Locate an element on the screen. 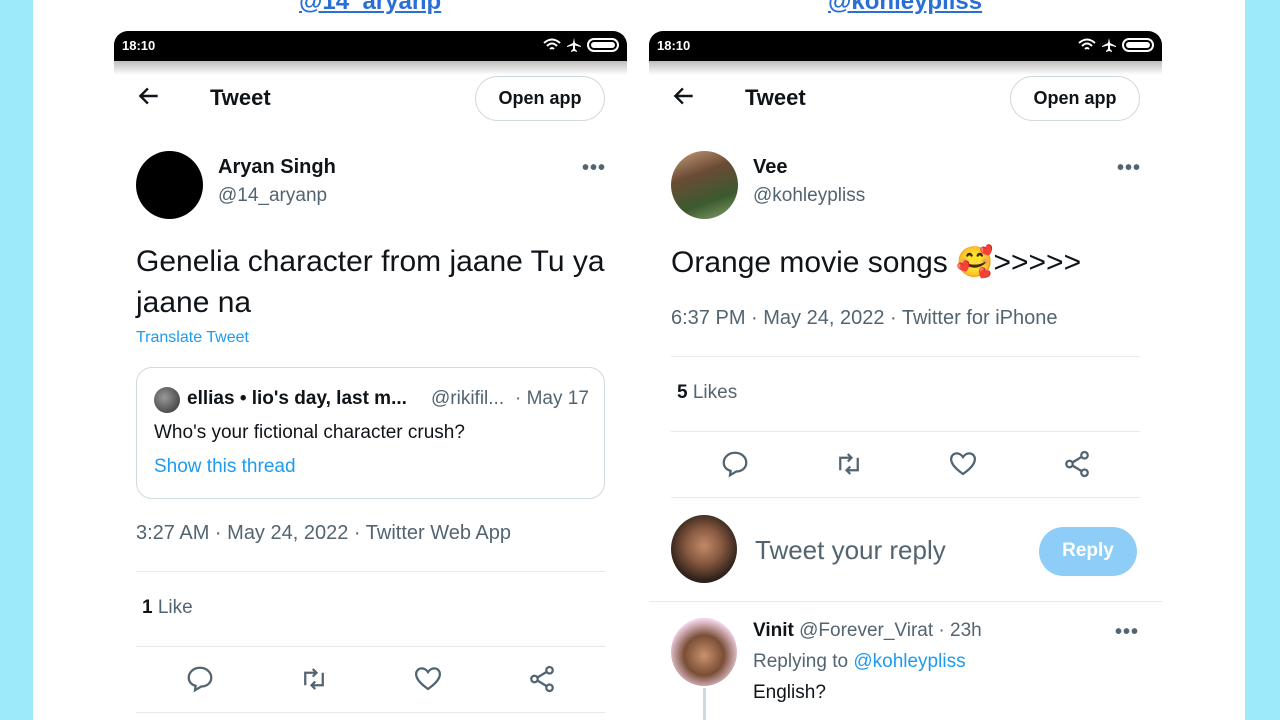 The width and height of the screenshot is (1280, 720). replying-to: Replying to @kohleypliss is located at coordinates (859, 662).